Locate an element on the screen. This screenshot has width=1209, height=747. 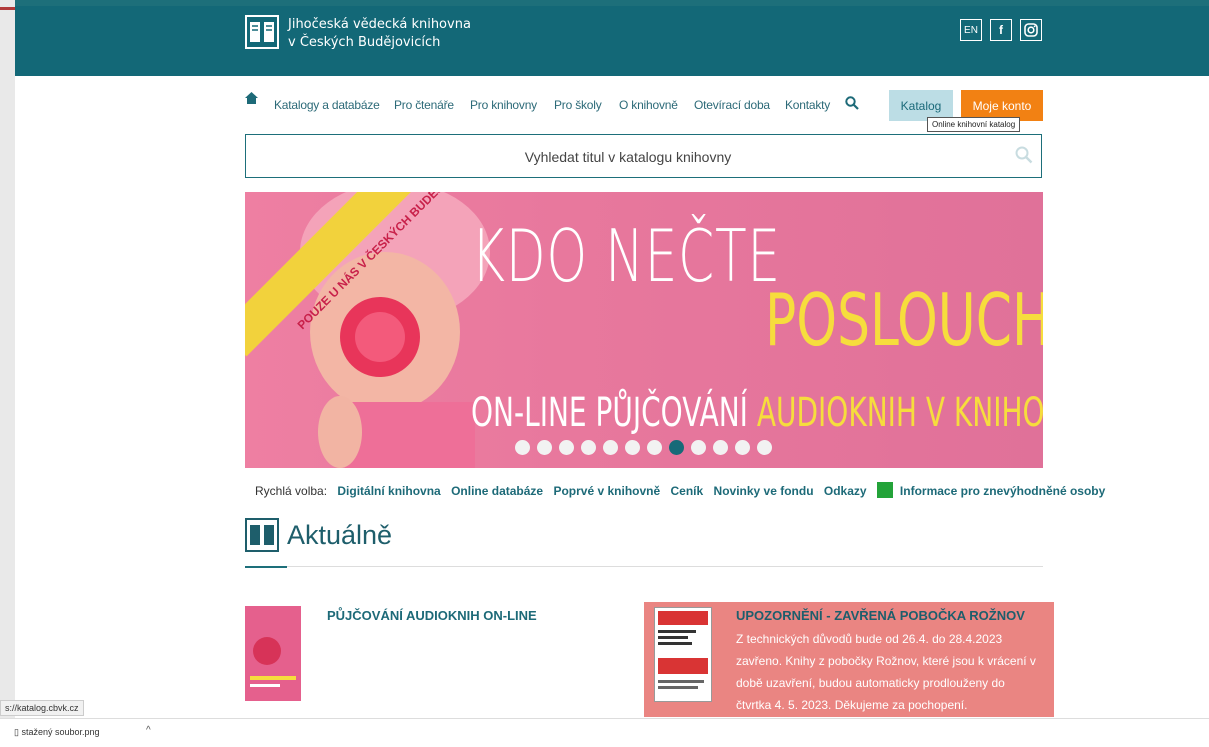
quick-link-cenik: Ceník is located at coordinates (687, 491).